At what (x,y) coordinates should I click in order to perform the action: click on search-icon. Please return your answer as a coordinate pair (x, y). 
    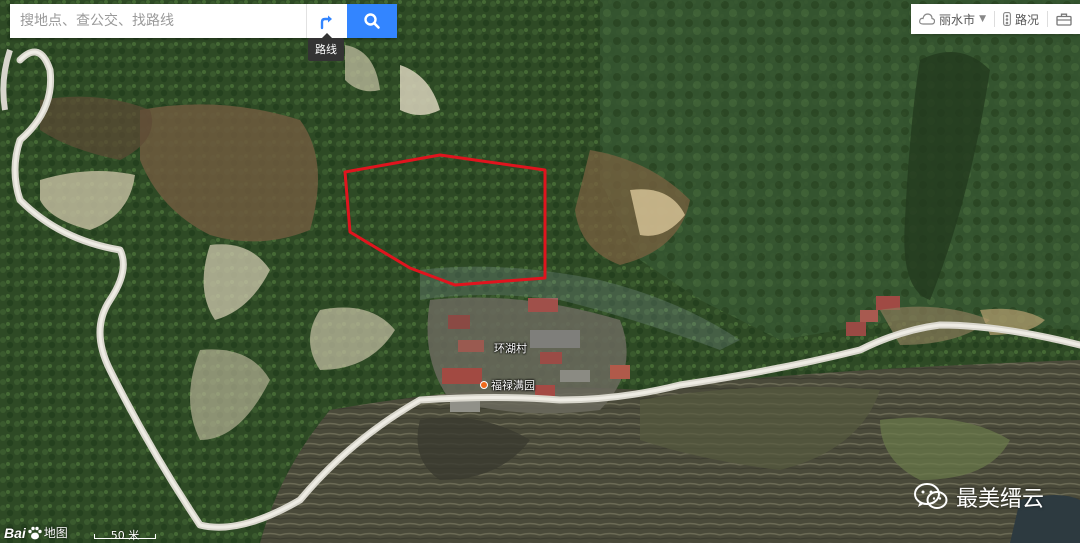
    Looking at the image, I should click on (372, 21).